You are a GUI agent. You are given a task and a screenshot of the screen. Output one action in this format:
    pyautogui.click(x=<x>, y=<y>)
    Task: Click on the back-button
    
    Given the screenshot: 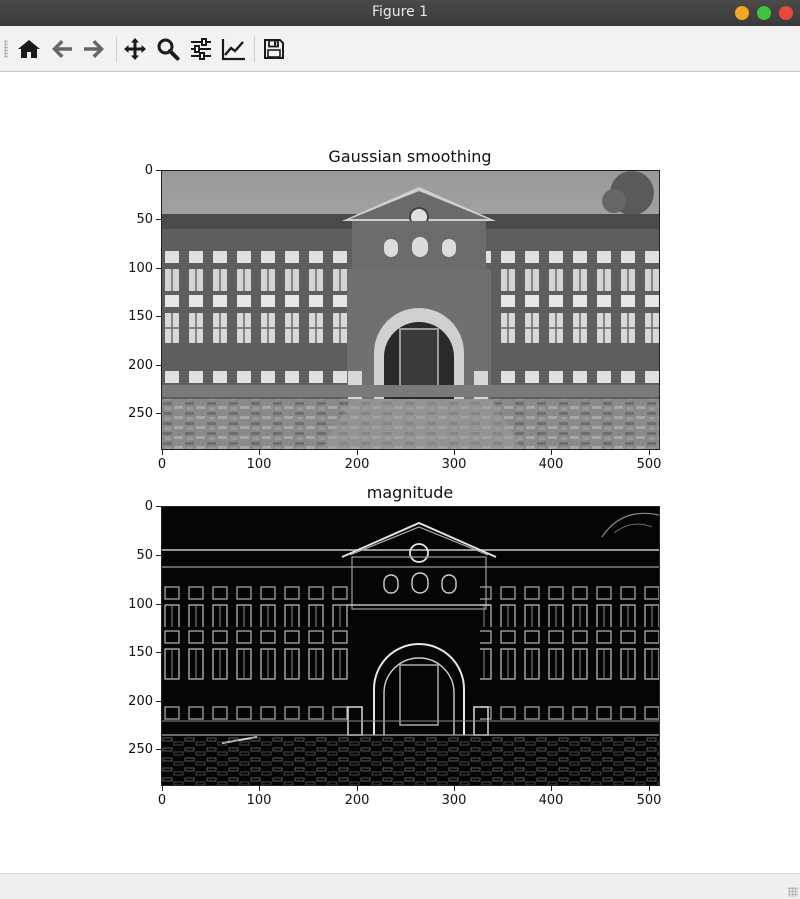 What is the action you would take?
    pyautogui.click(x=62, y=49)
    